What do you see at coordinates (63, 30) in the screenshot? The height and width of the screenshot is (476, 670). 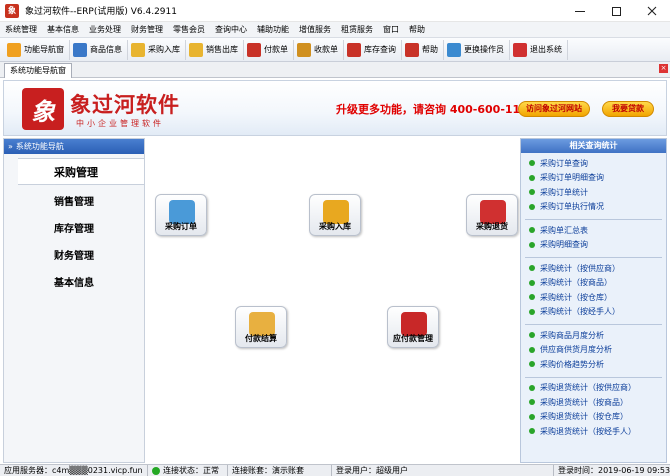 I see `menu-basic-info: 基本信息` at bounding box center [63, 30].